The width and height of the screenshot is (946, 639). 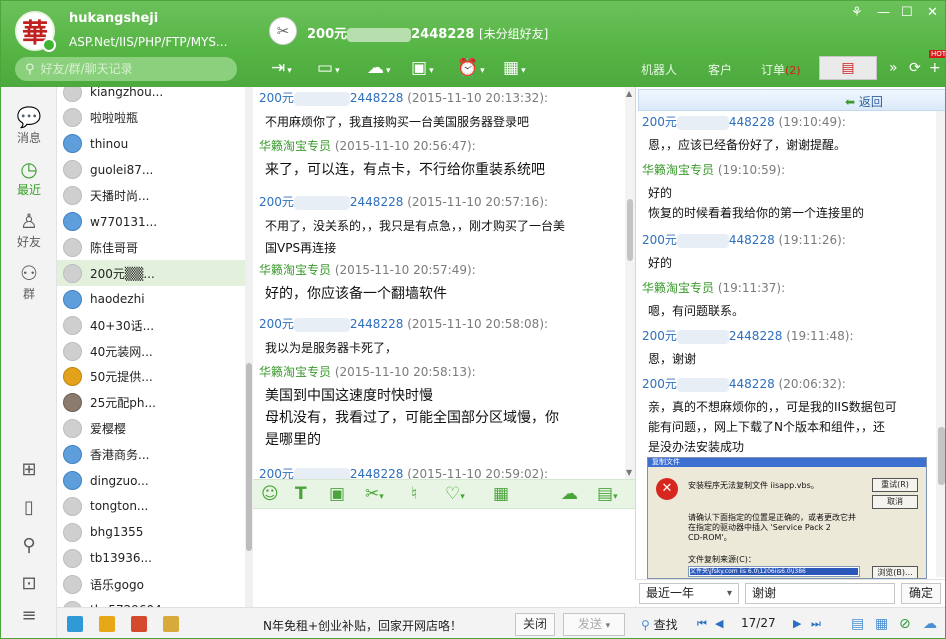 What do you see at coordinates (720, 69) in the screenshot?
I see `tab-customer: 客户` at bounding box center [720, 69].